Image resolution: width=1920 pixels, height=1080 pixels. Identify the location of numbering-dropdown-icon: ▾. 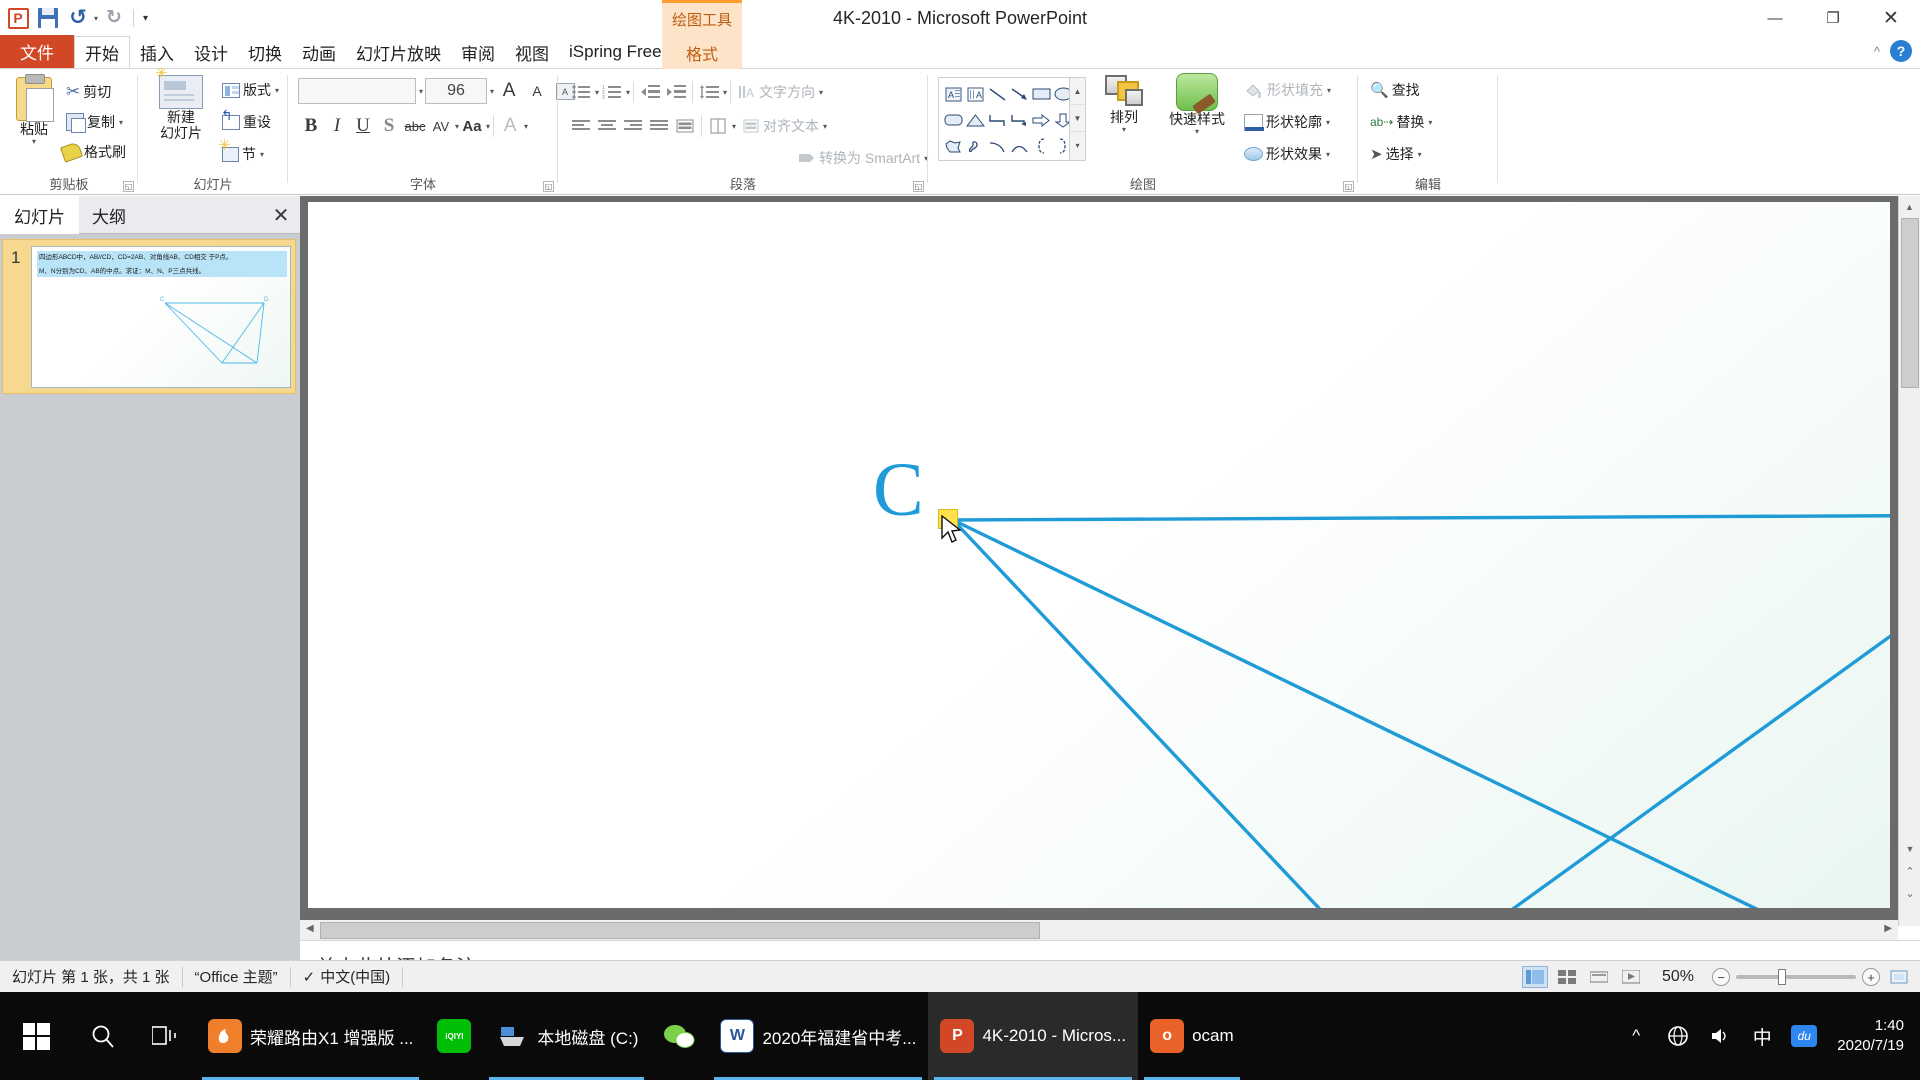
(628, 92).